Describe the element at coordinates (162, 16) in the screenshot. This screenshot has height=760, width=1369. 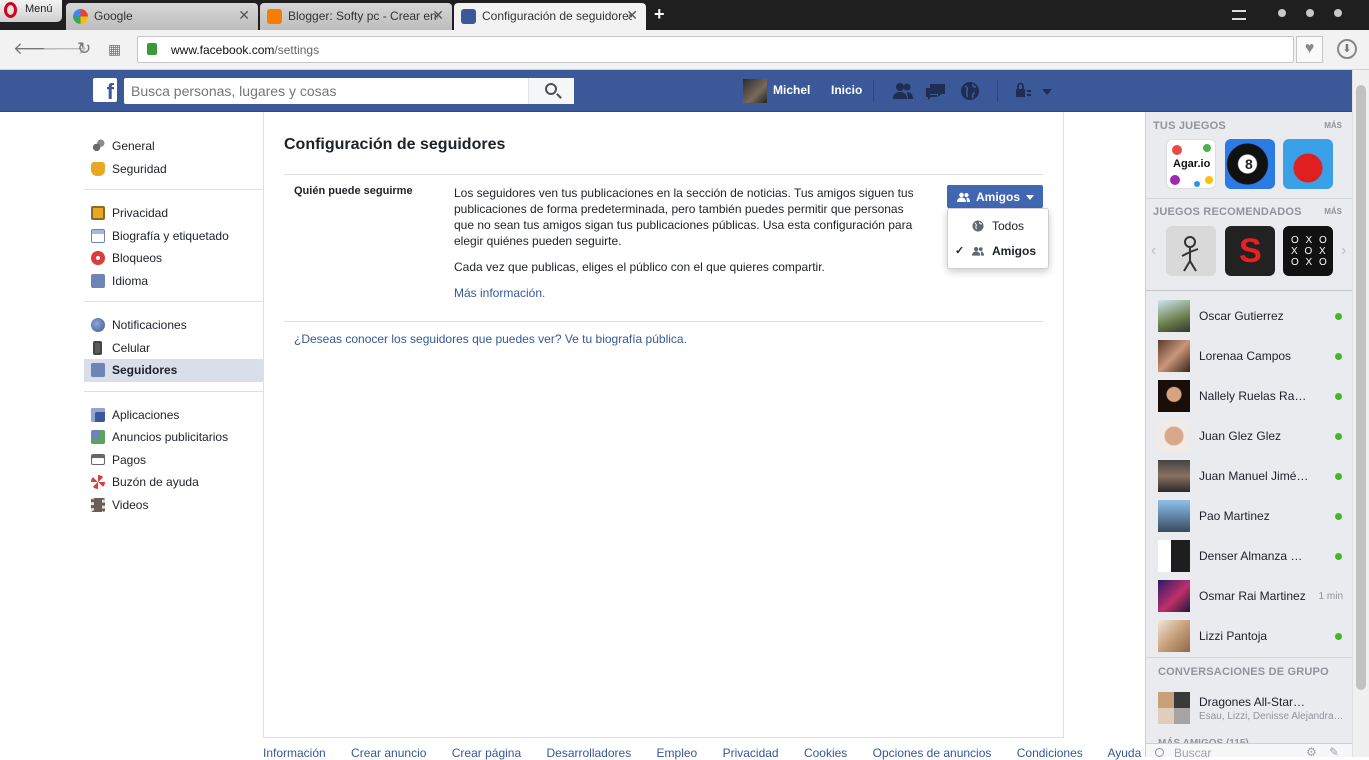
I see `browser-tab-google: Google ✕` at that location.